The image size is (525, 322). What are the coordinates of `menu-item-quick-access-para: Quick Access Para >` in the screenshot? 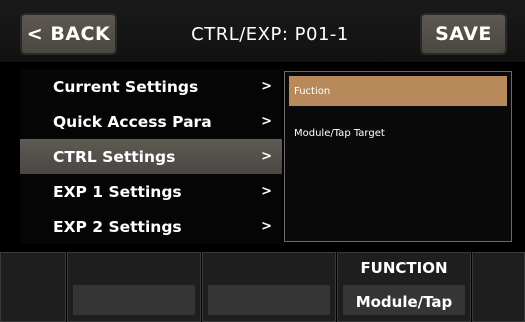 It's located at (151, 121).